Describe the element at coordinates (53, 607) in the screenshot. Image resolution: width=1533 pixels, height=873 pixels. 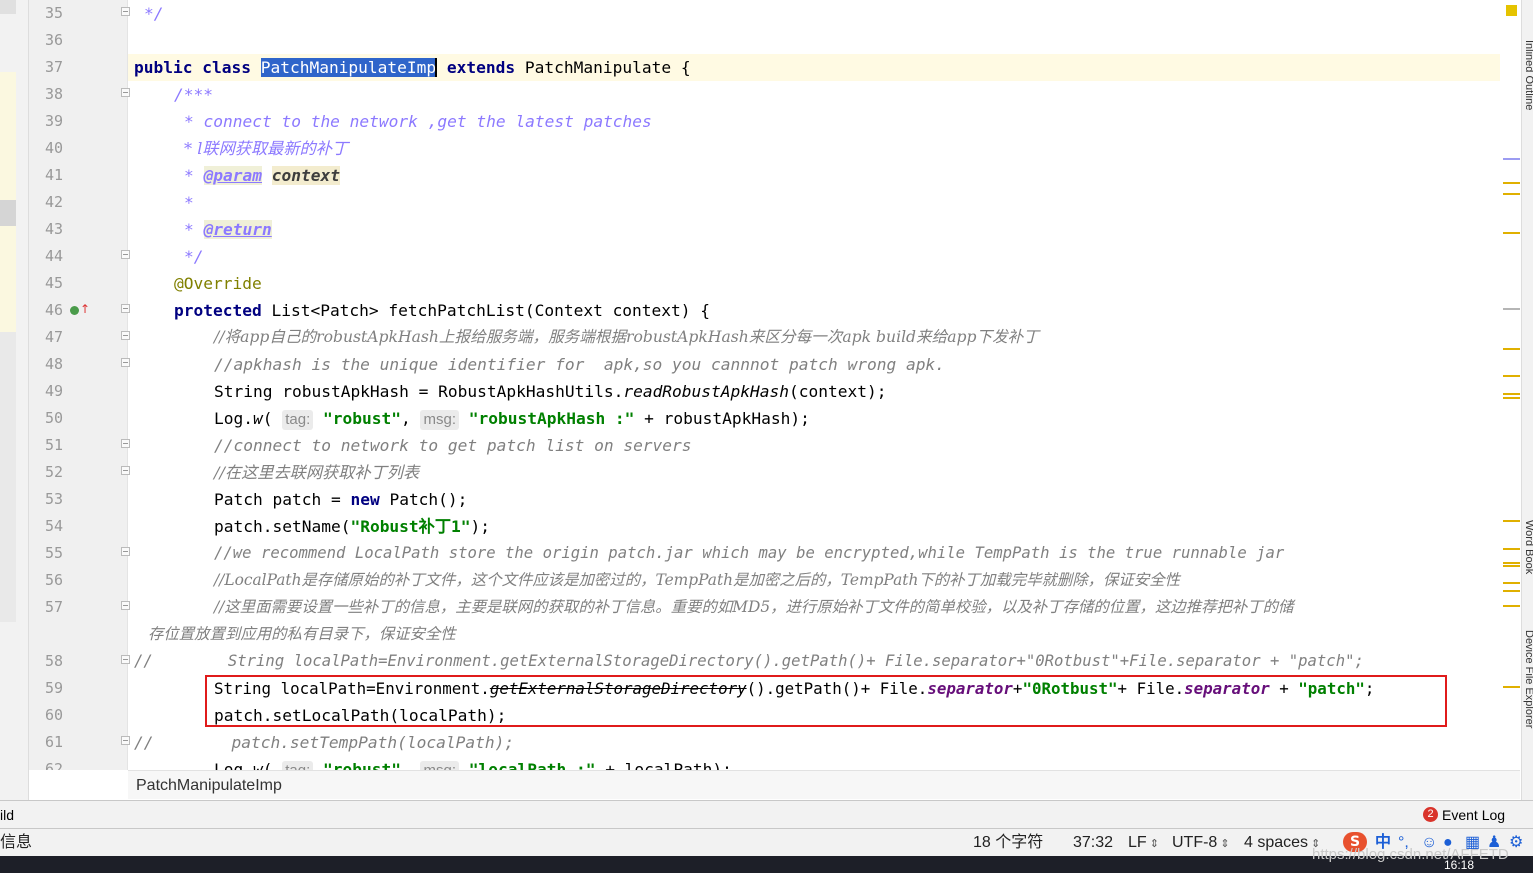
I see `line-number: 57` at that location.